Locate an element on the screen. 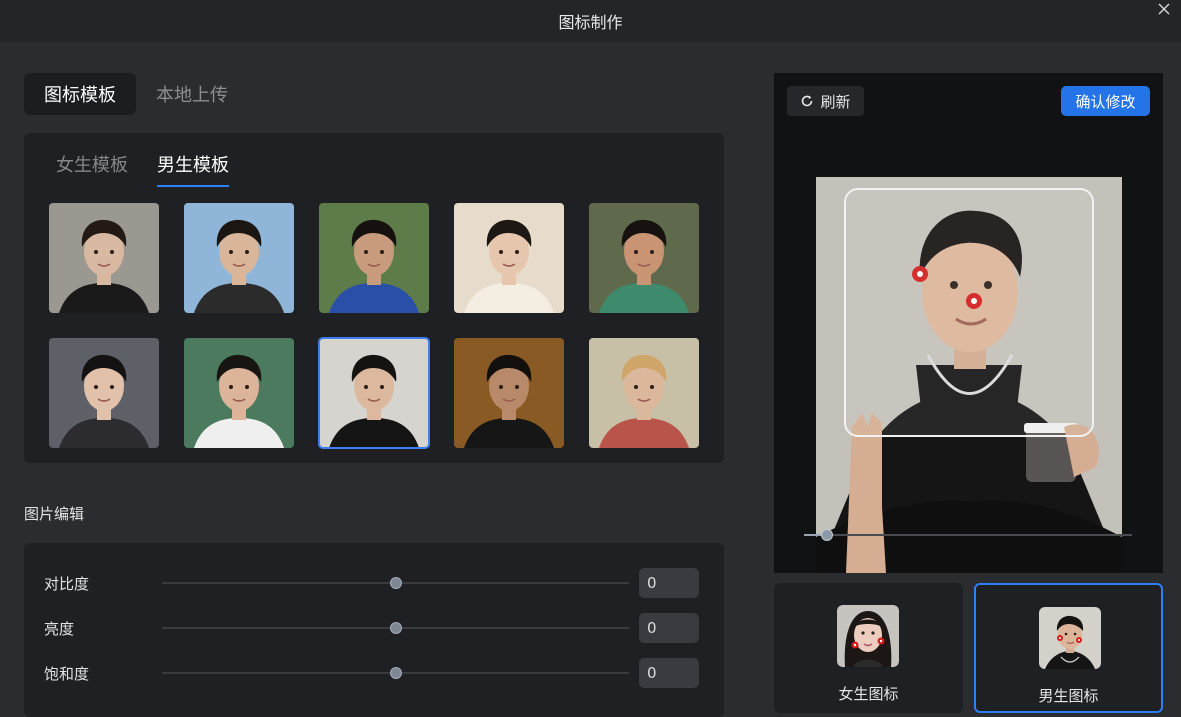 Image resolution: width=1181 pixels, height=717 pixels. refresh-button: 刷新 is located at coordinates (825, 101).